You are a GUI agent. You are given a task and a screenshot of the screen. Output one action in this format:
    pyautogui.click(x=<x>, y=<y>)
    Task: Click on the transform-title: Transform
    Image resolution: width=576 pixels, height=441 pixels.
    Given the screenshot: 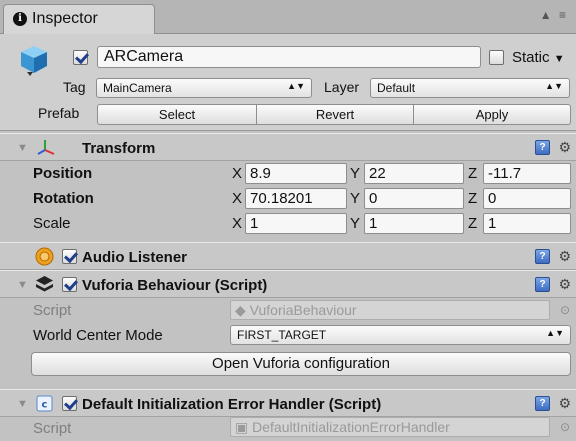 What is the action you would take?
    pyautogui.click(x=119, y=148)
    